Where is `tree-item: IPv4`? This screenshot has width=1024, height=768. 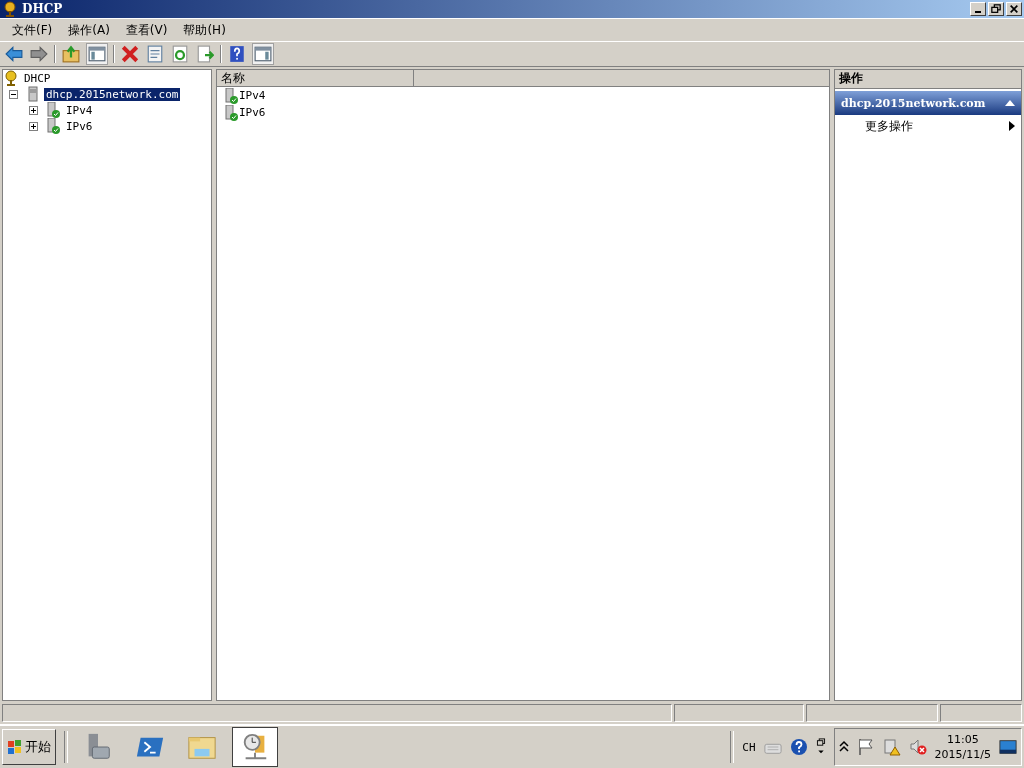
tree-item: IPv4 is located at coordinates (79, 110).